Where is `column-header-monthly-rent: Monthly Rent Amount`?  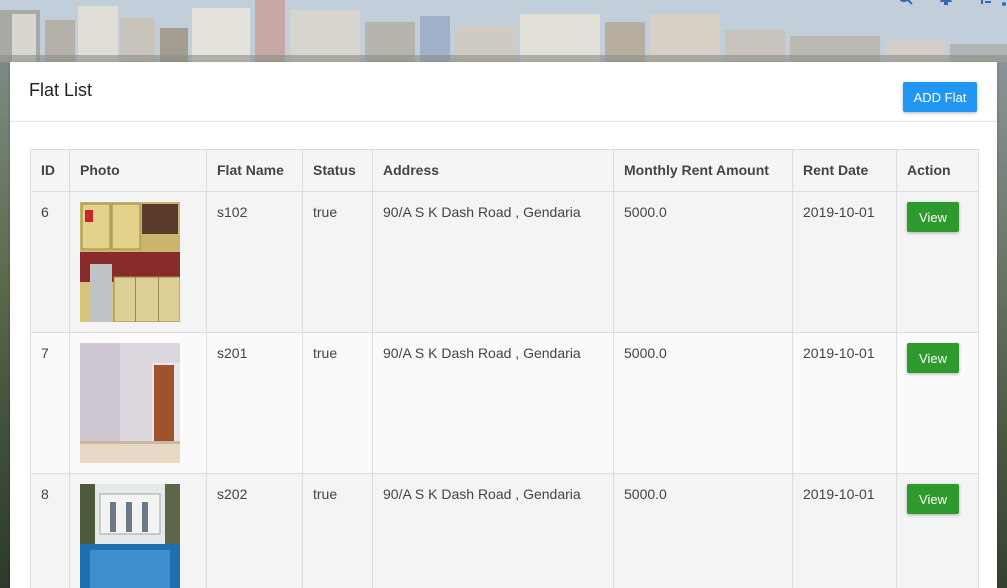
column-header-monthly-rent: Monthly Rent Amount is located at coordinates (703, 170).